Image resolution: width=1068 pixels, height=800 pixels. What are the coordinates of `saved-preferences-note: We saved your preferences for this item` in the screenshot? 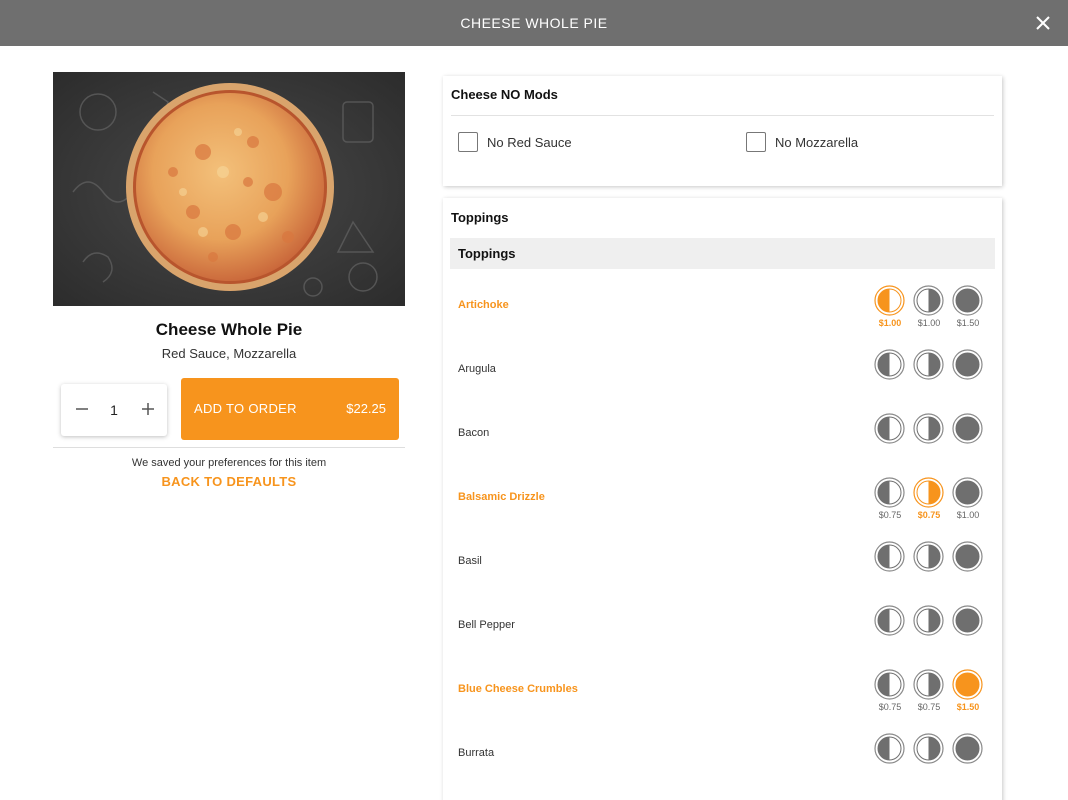 It's located at (229, 463).